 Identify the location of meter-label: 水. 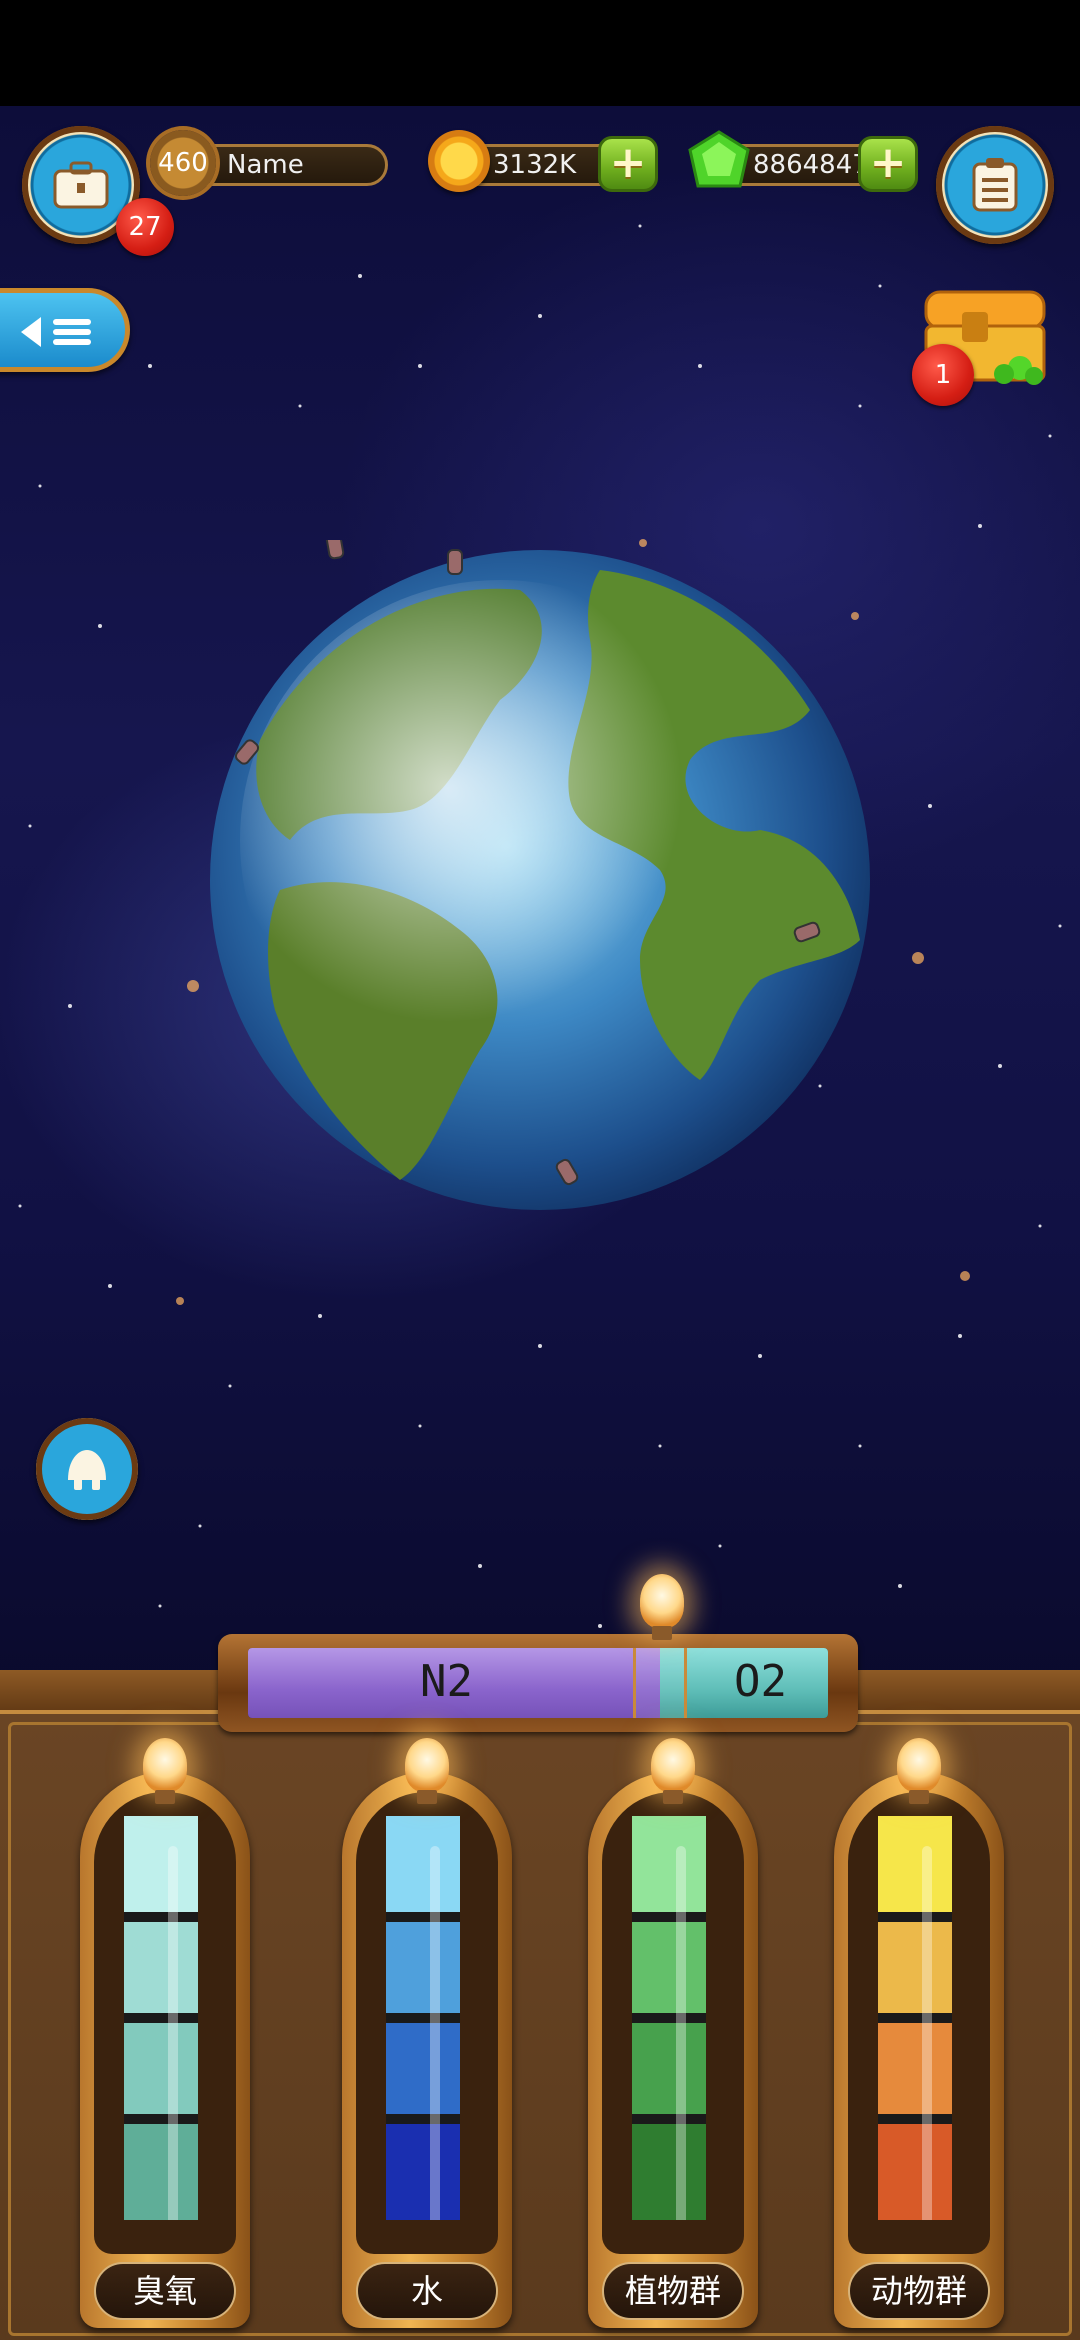
(427, 2291).